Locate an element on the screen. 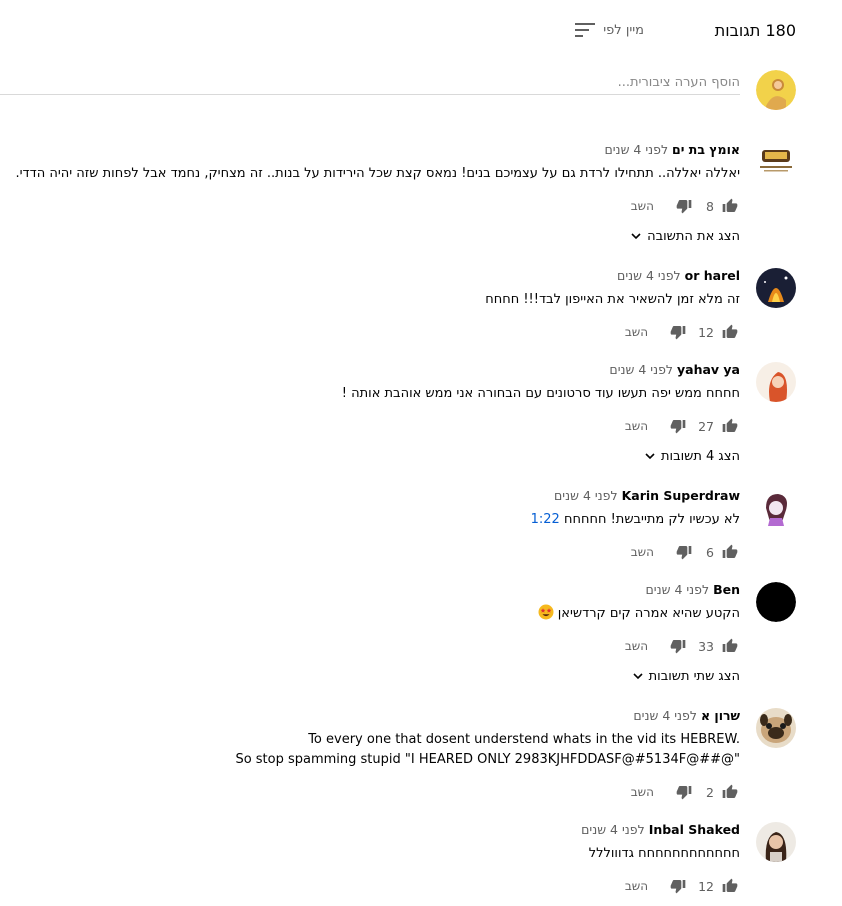 The height and width of the screenshot is (906, 842). comment-actions: 27 השב is located at coordinates (370, 426).